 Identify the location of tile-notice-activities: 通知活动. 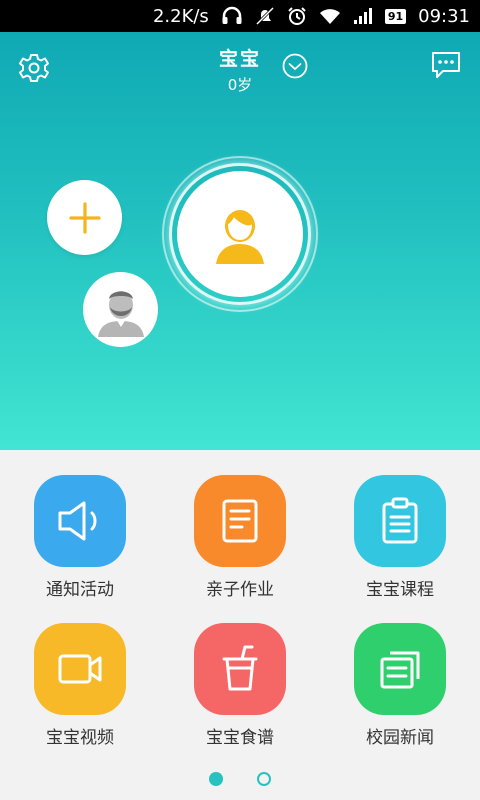
(80, 525).